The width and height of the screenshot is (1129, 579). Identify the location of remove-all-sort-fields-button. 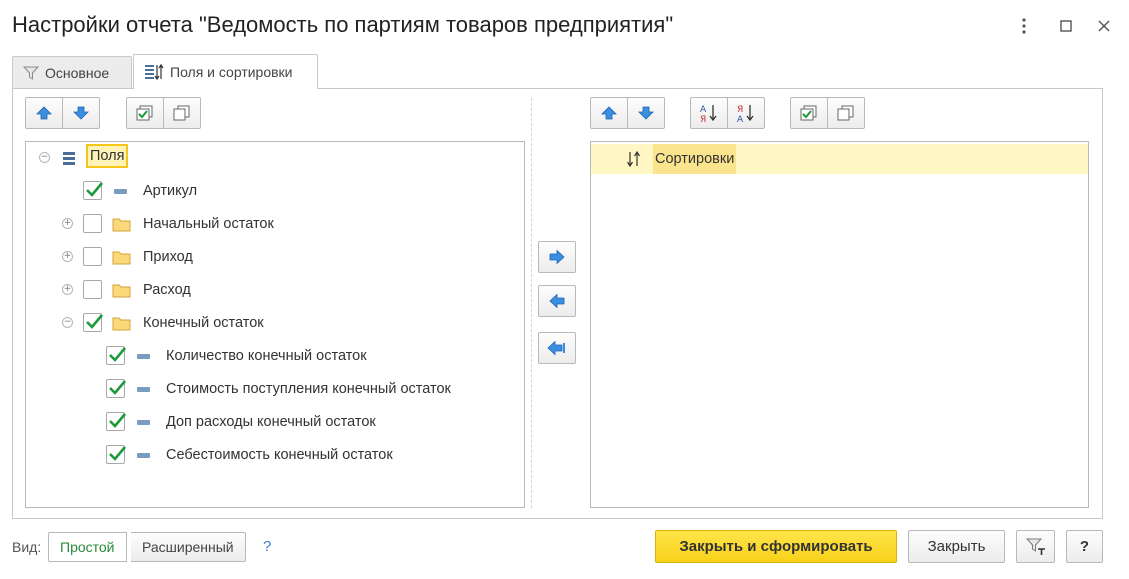
(557, 348).